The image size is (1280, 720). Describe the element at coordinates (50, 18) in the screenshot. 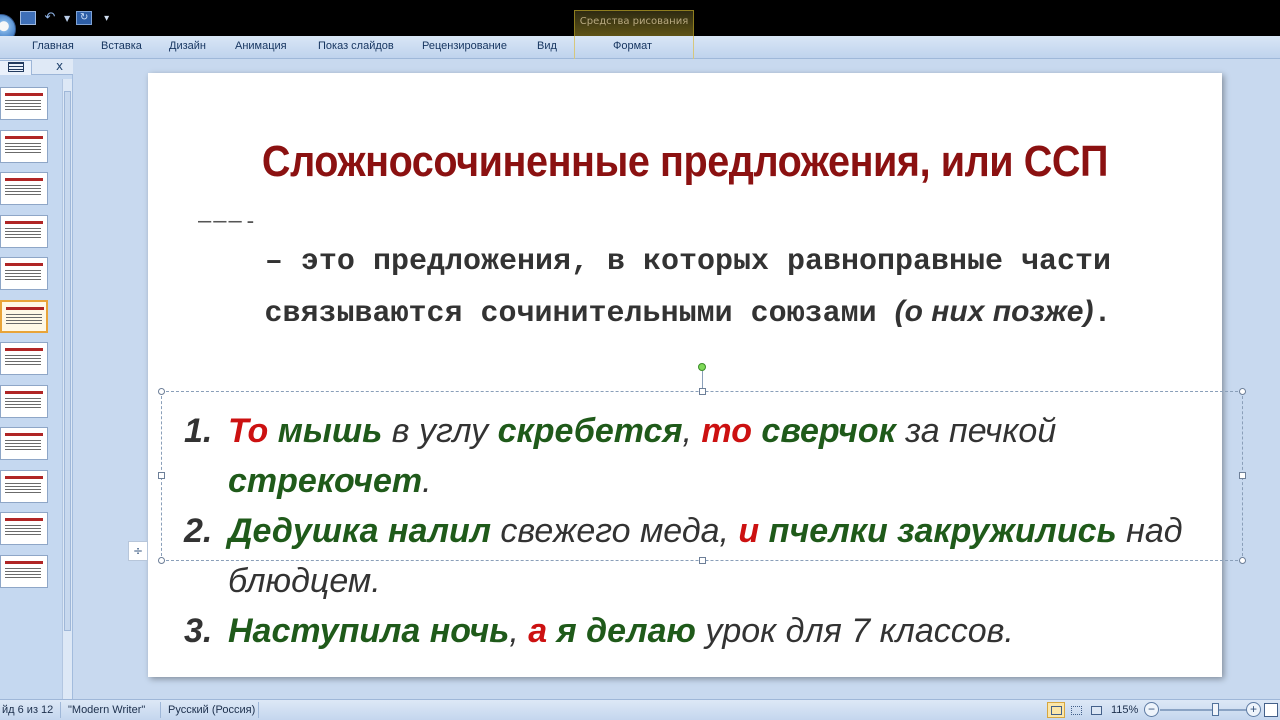

I see `undo-icon: ↶` at that location.